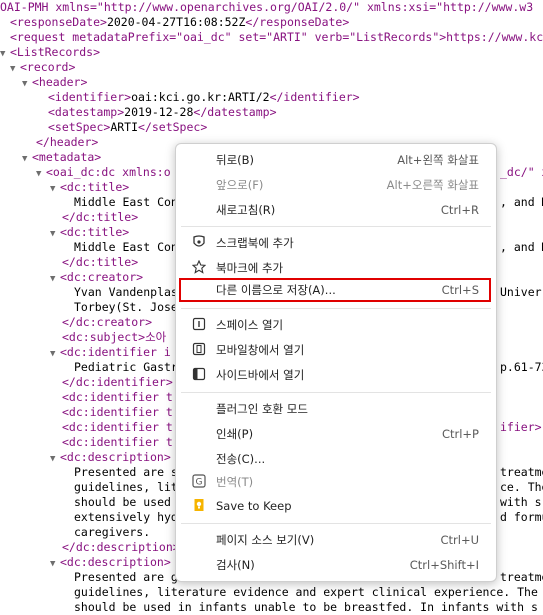 The width and height of the screenshot is (543, 615). What do you see at coordinates (100, 217) in the screenshot?
I see `dc-title-close: </dc:title>` at bounding box center [100, 217].